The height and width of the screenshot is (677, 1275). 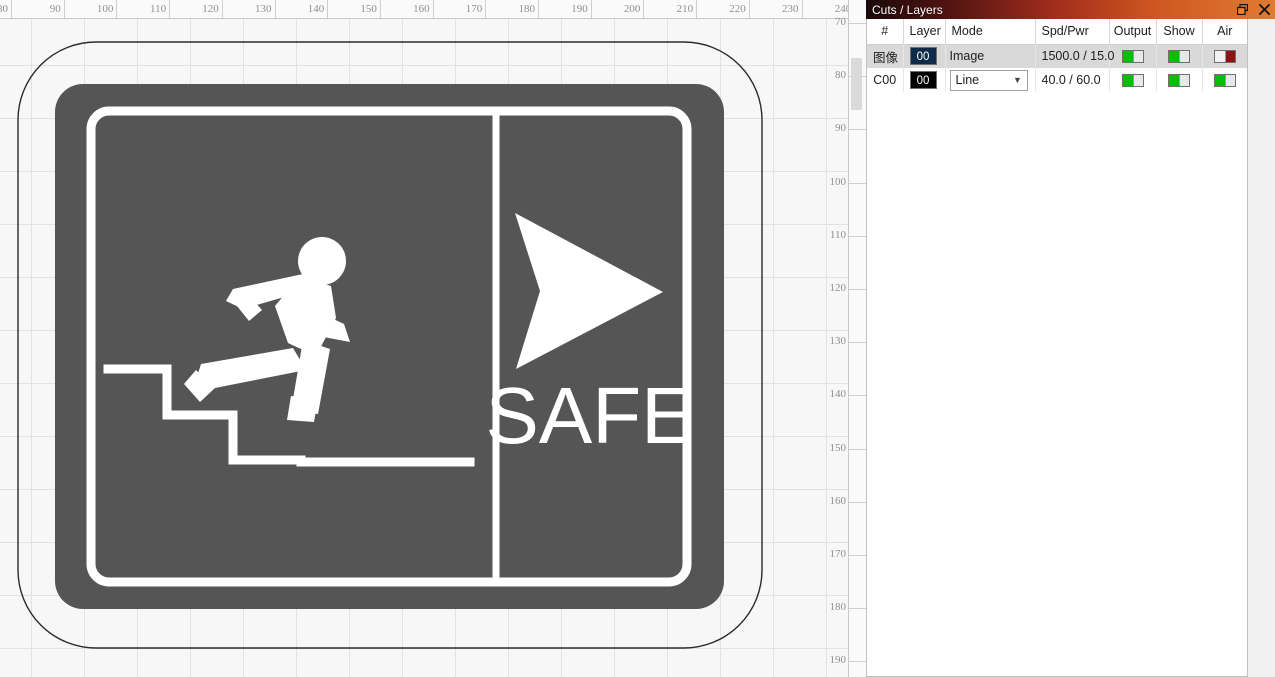 I want to click on ruler-label: 130, so click(x=263, y=9).